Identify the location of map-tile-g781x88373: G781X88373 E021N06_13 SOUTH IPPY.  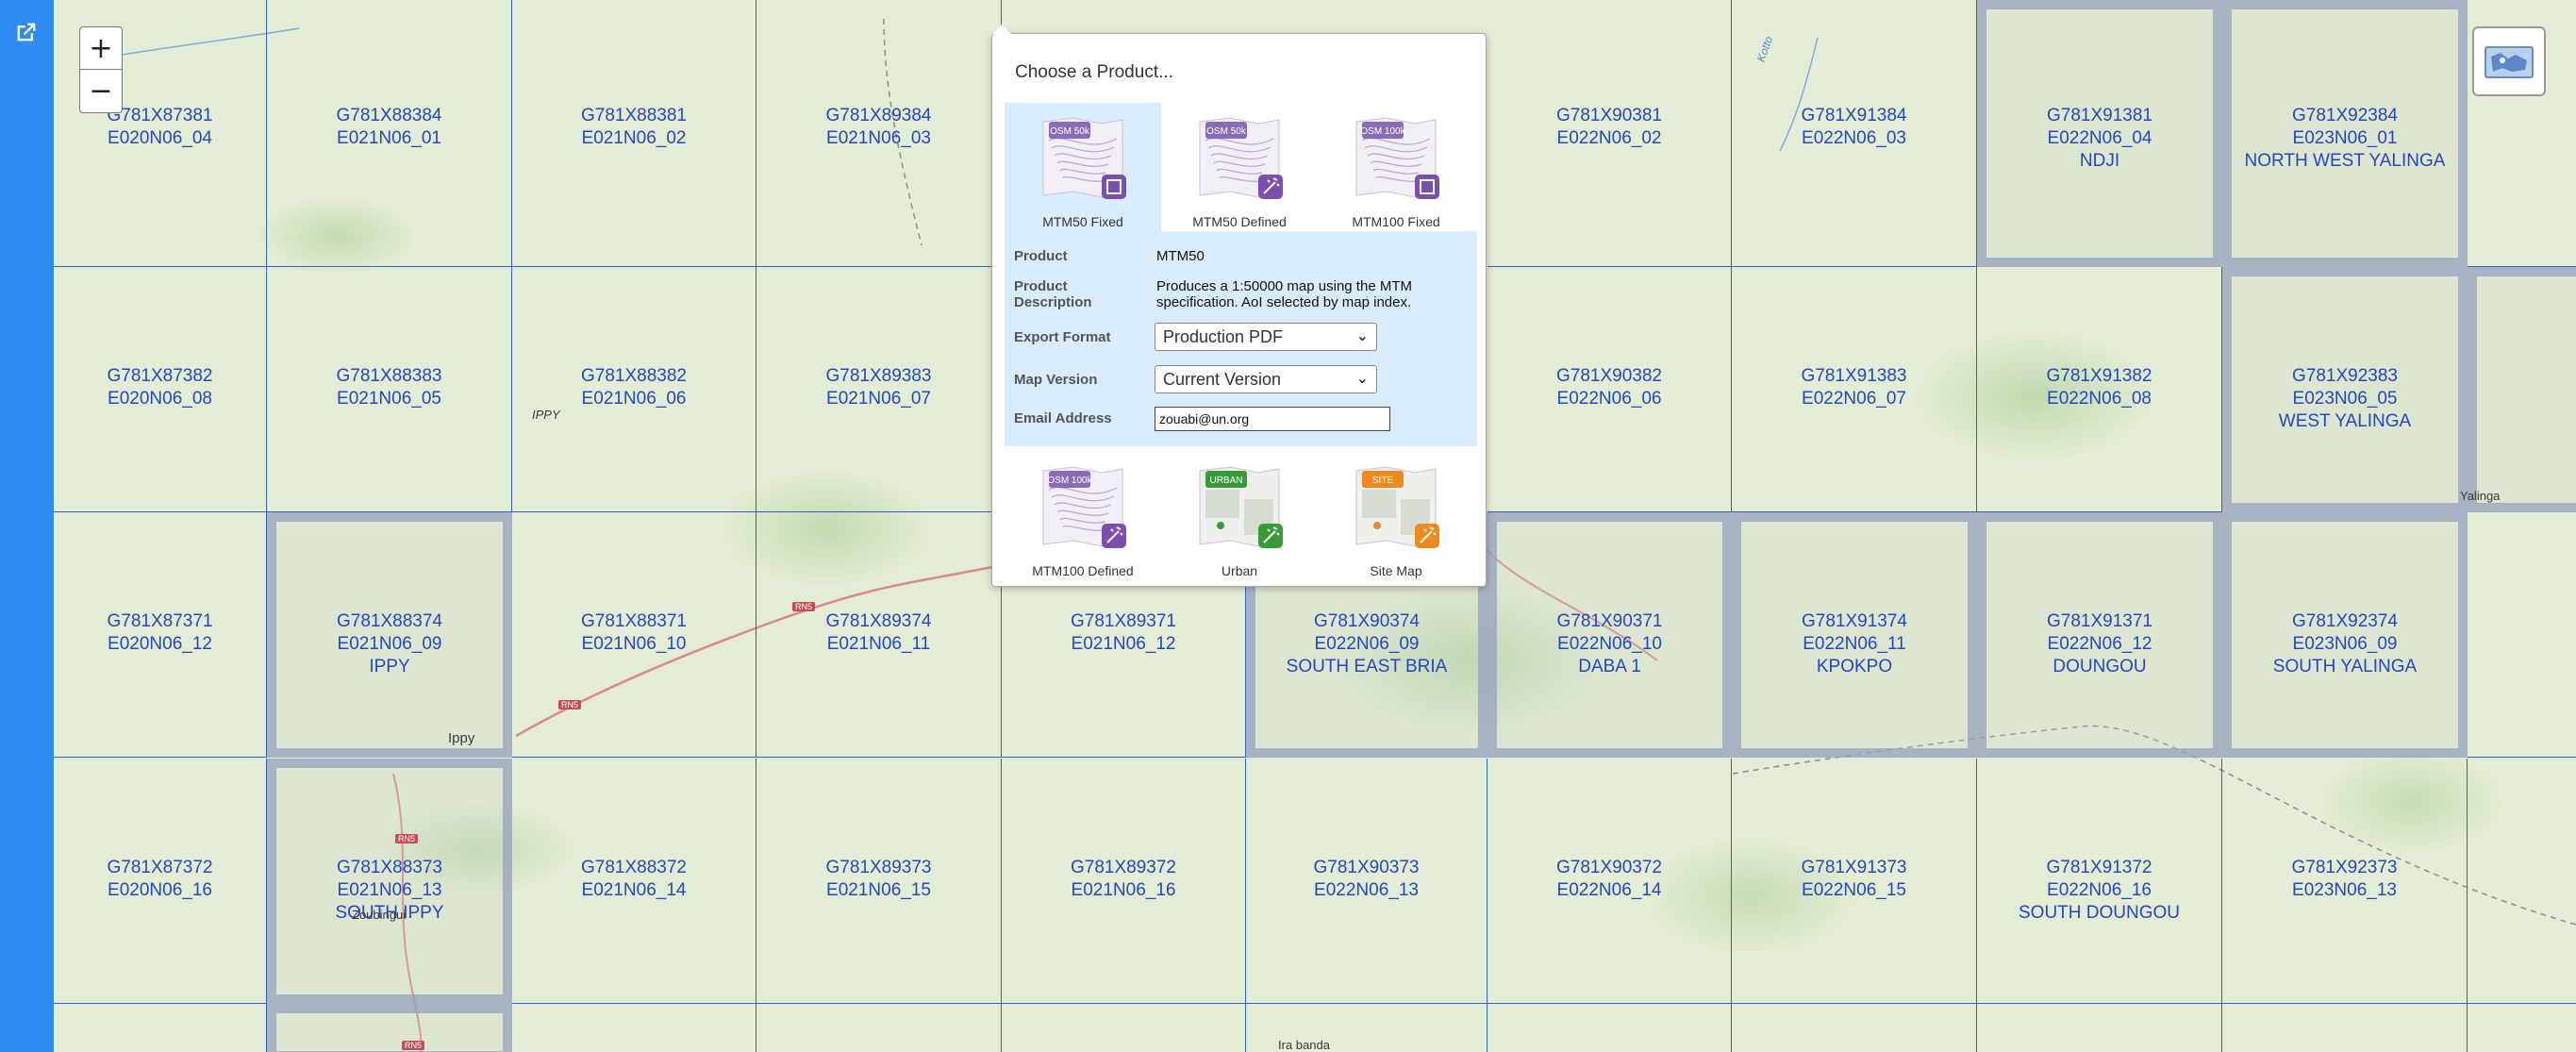
(389, 881).